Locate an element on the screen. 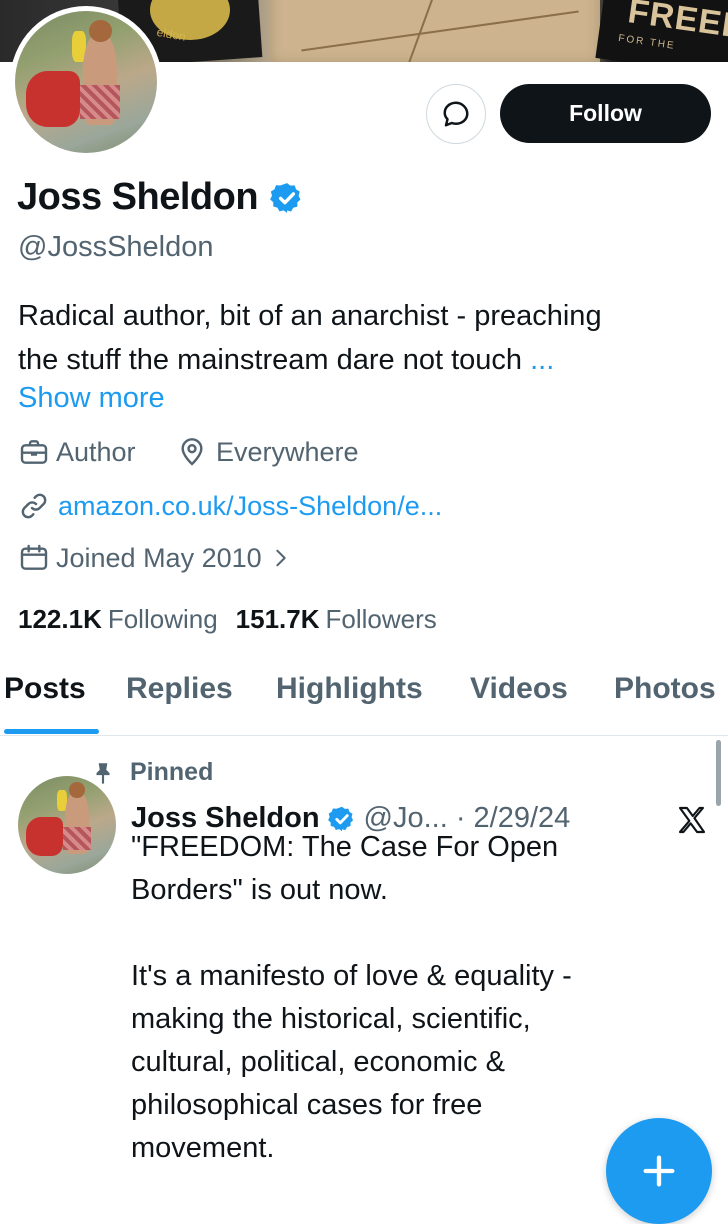 Image resolution: width=728 pixels, height=1224 pixels. profile-joined: Joined May 2010 is located at coordinates (155, 558).